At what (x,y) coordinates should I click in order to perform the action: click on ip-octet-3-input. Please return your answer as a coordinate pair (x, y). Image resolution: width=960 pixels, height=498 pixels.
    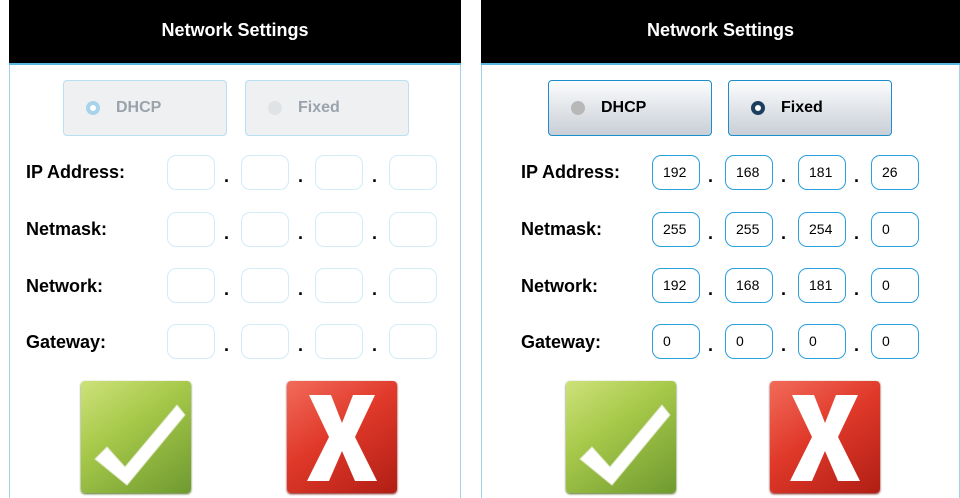
    Looking at the image, I should click on (339, 172).